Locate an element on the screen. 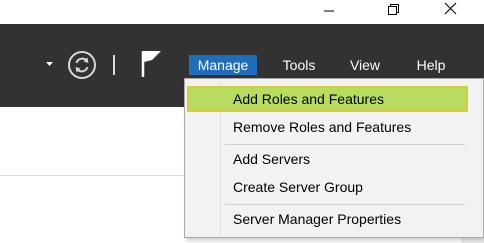 The width and height of the screenshot is (484, 243). window-titlebar is located at coordinates (242, 12).